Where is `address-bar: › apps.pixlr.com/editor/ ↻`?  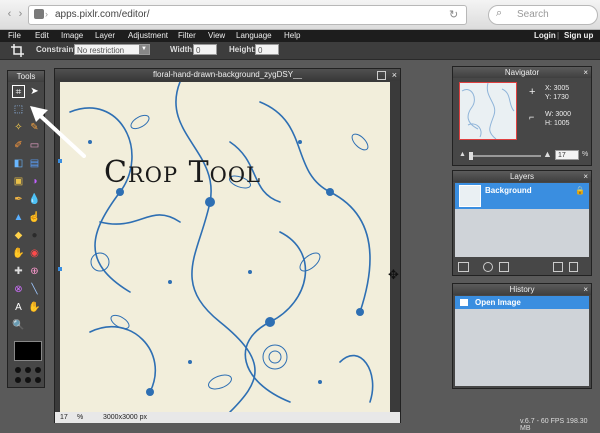 address-bar: › apps.pixlr.com/editor/ ↻ is located at coordinates (247, 15).